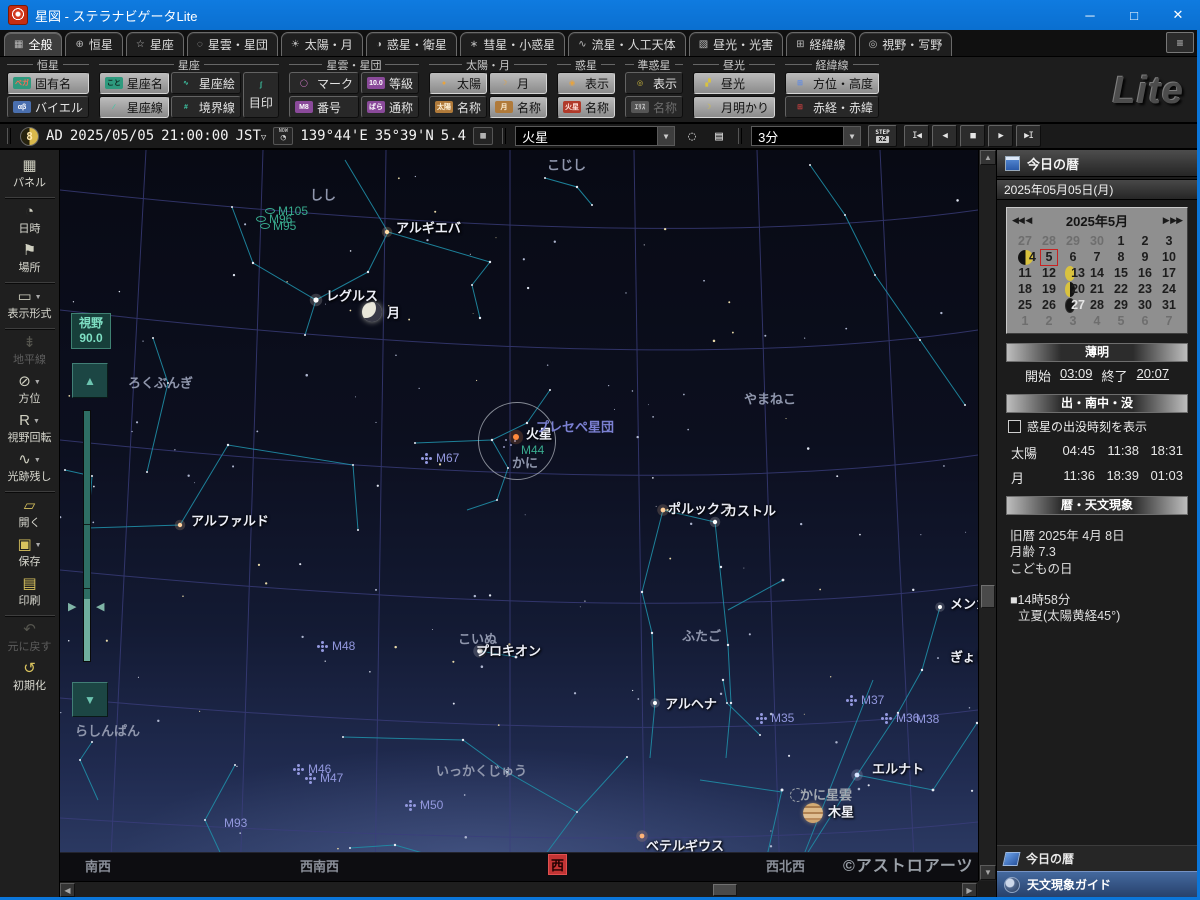  What do you see at coordinates (1090, 15) in the screenshot?
I see `minimize-button: ─` at bounding box center [1090, 15].